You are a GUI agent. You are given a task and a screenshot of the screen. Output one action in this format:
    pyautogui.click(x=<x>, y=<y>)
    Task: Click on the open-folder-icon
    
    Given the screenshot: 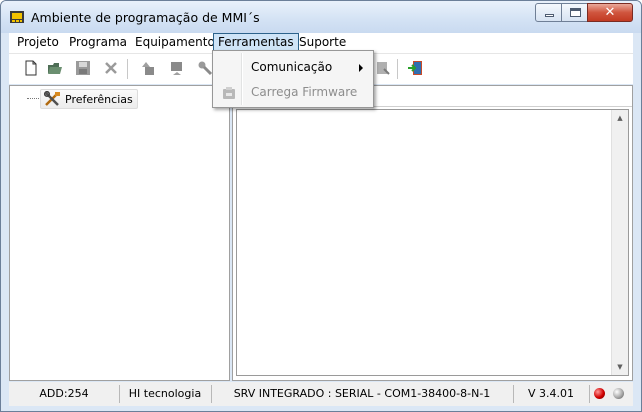 What is the action you would take?
    pyautogui.click(x=55, y=68)
    